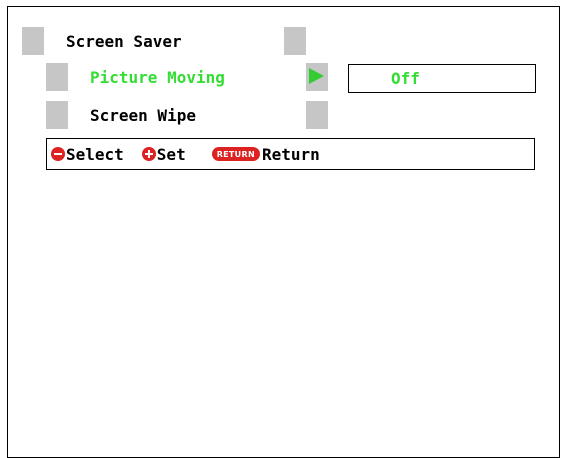  I want to click on button-guide: Select Set RETURN Return, so click(290, 154).